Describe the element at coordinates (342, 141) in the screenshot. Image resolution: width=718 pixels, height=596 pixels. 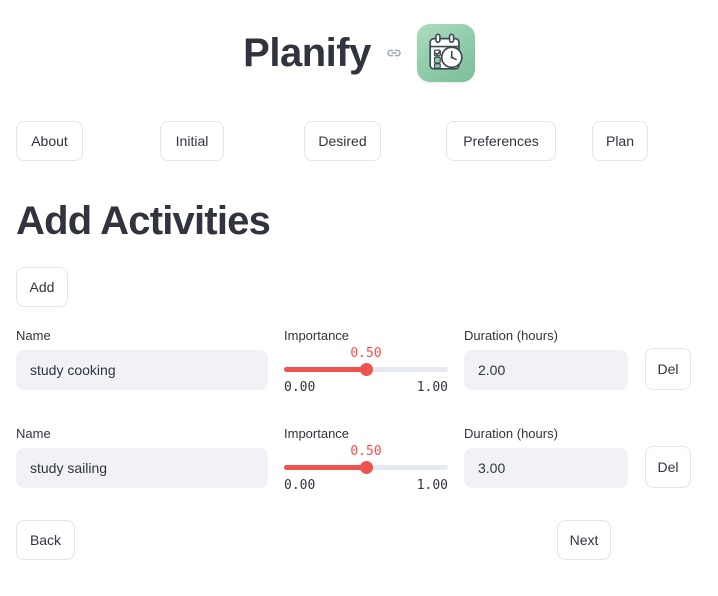
I see `nav-button-desired: Desired` at that location.